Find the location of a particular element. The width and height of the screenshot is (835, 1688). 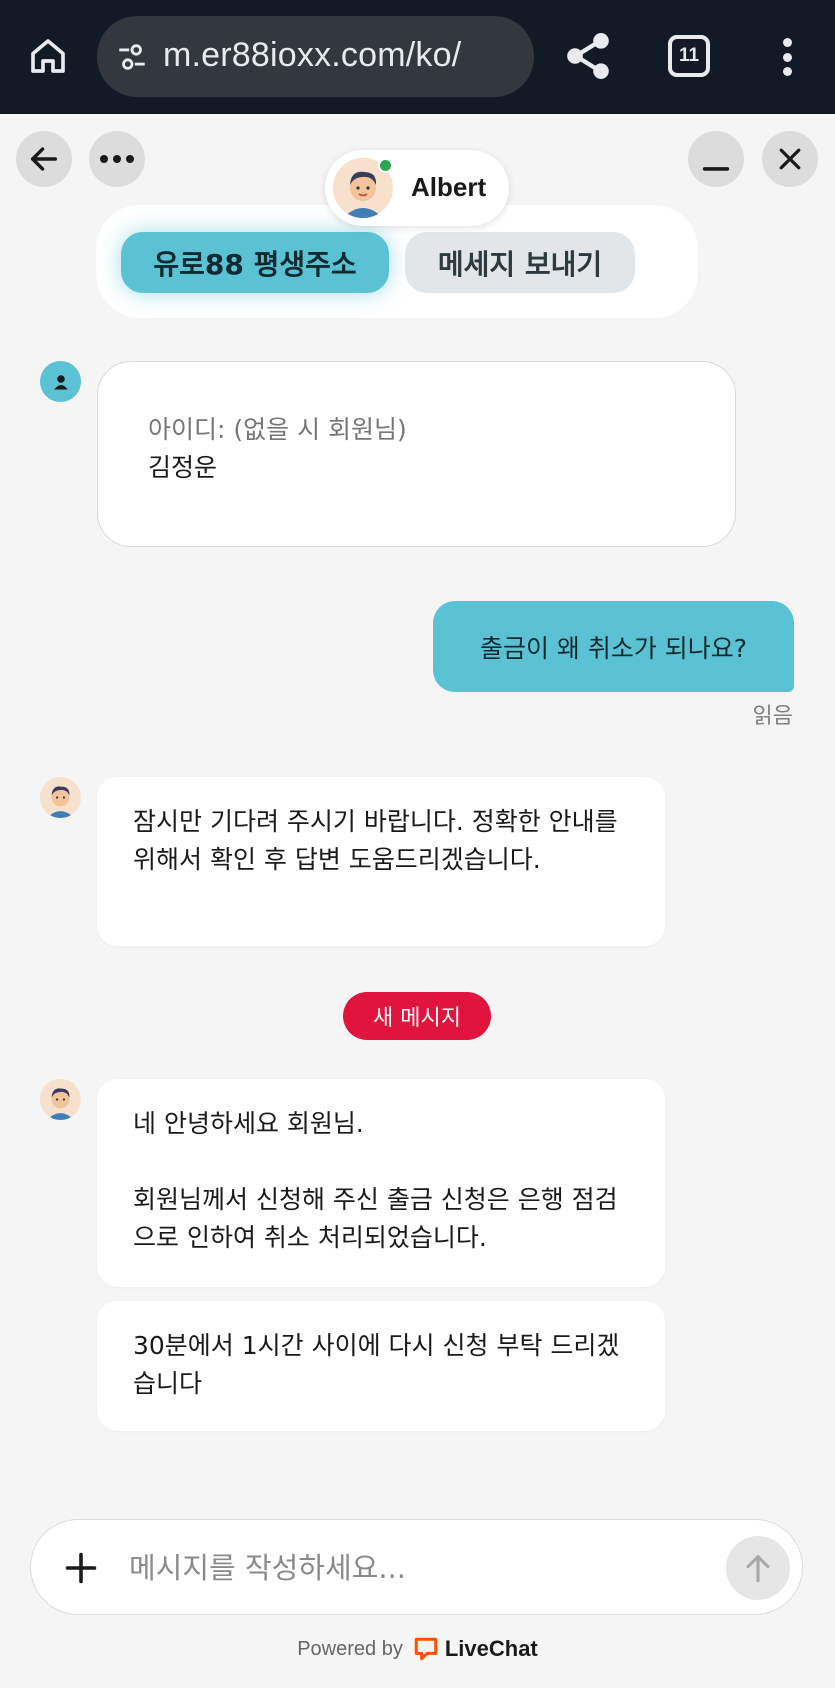

online-status-dot is located at coordinates (385, 165).